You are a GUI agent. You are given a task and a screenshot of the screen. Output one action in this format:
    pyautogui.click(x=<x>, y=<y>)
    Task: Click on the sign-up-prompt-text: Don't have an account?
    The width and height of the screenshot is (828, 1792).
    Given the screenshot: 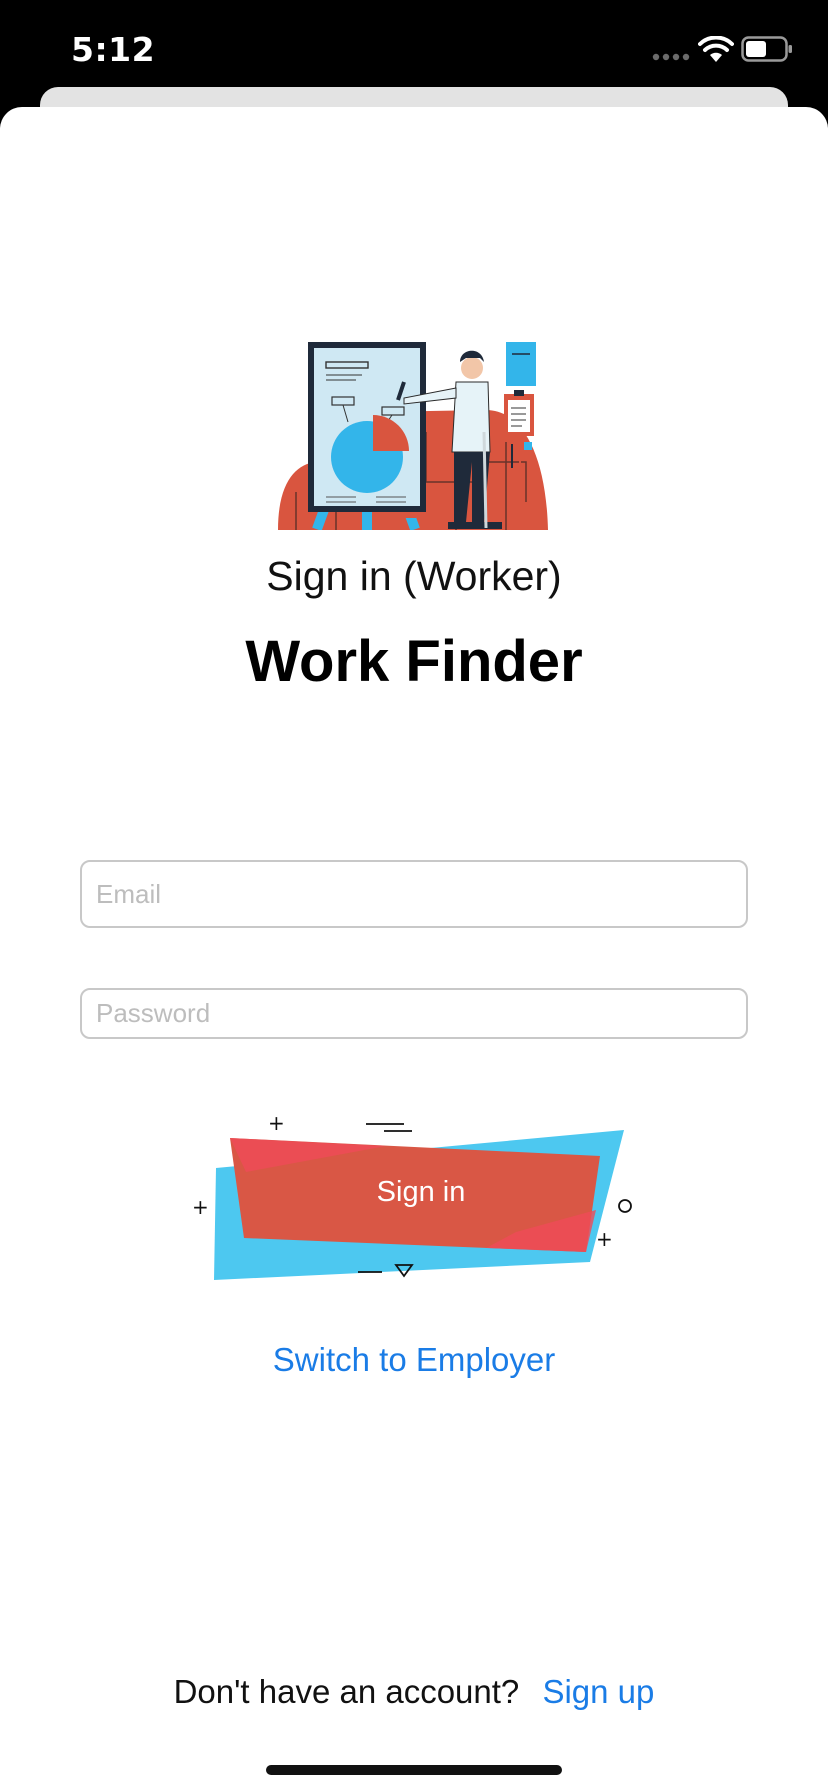 What is the action you would take?
    pyautogui.click(x=346, y=1691)
    